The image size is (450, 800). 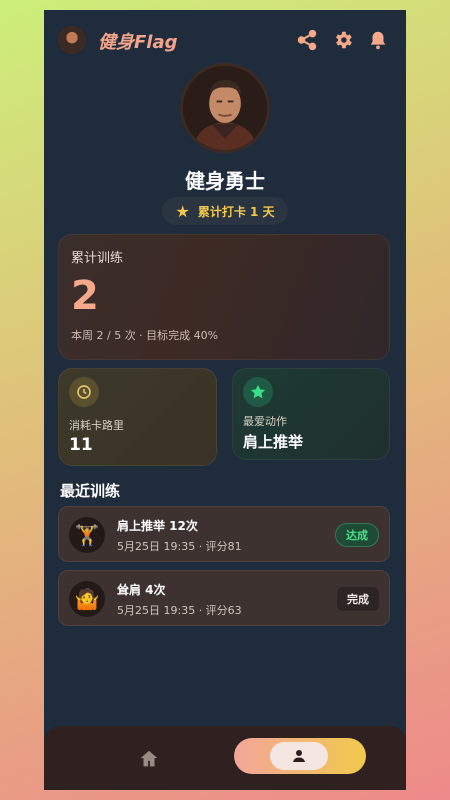 What do you see at coordinates (81, 445) in the screenshot?
I see `calories-value: 11` at bounding box center [81, 445].